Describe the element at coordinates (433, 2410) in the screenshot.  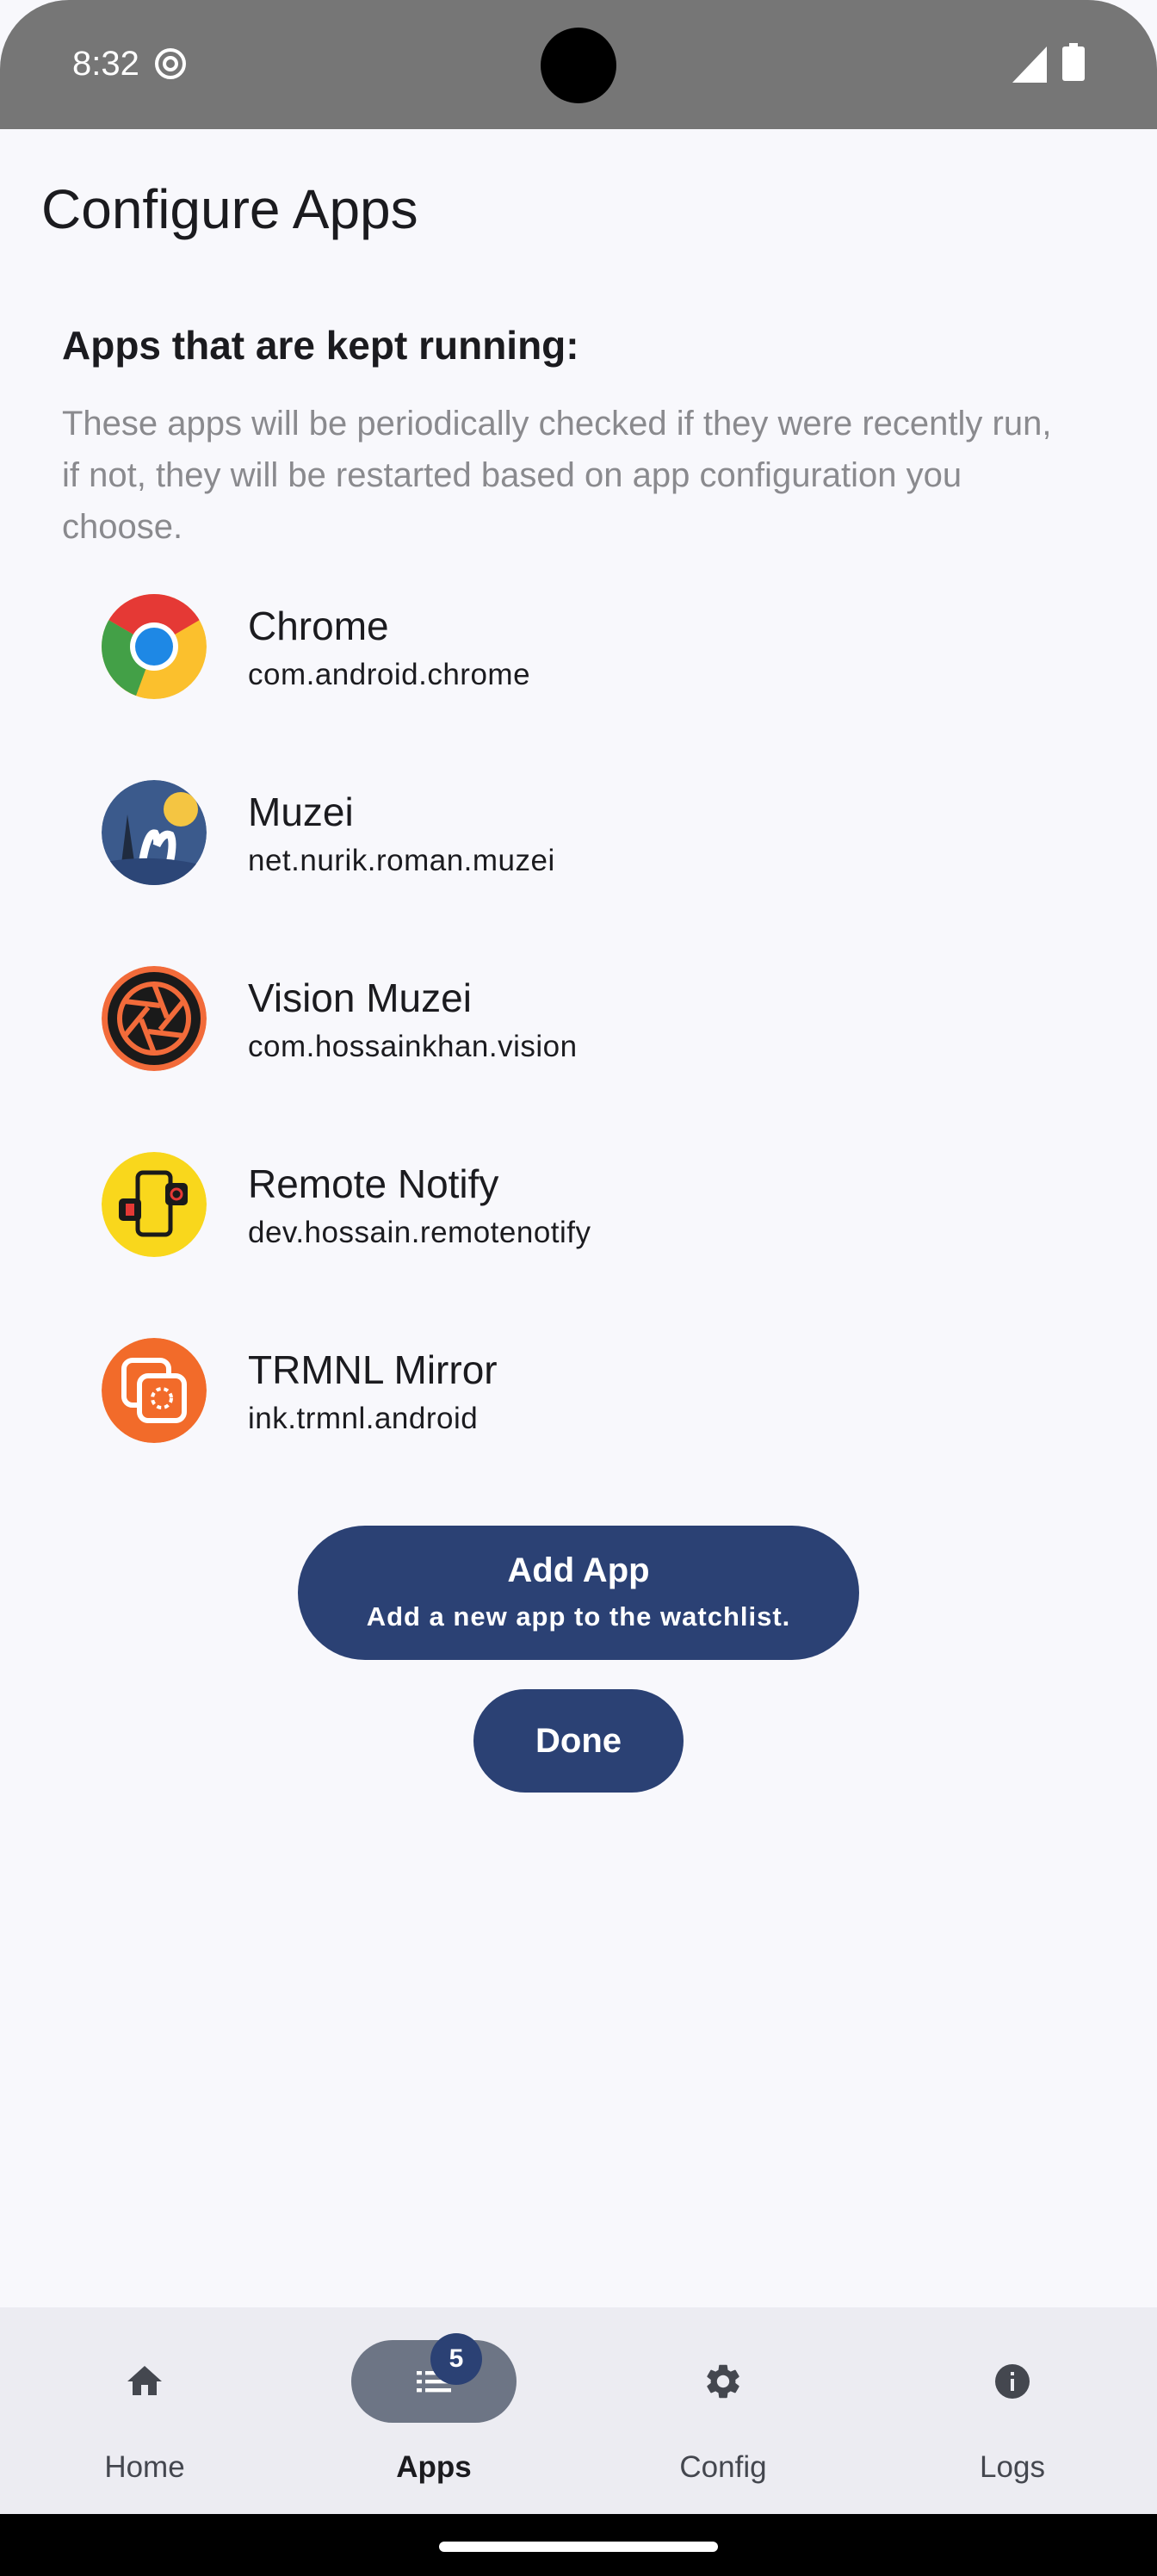
I see `nav-item-apps: Apps` at that location.